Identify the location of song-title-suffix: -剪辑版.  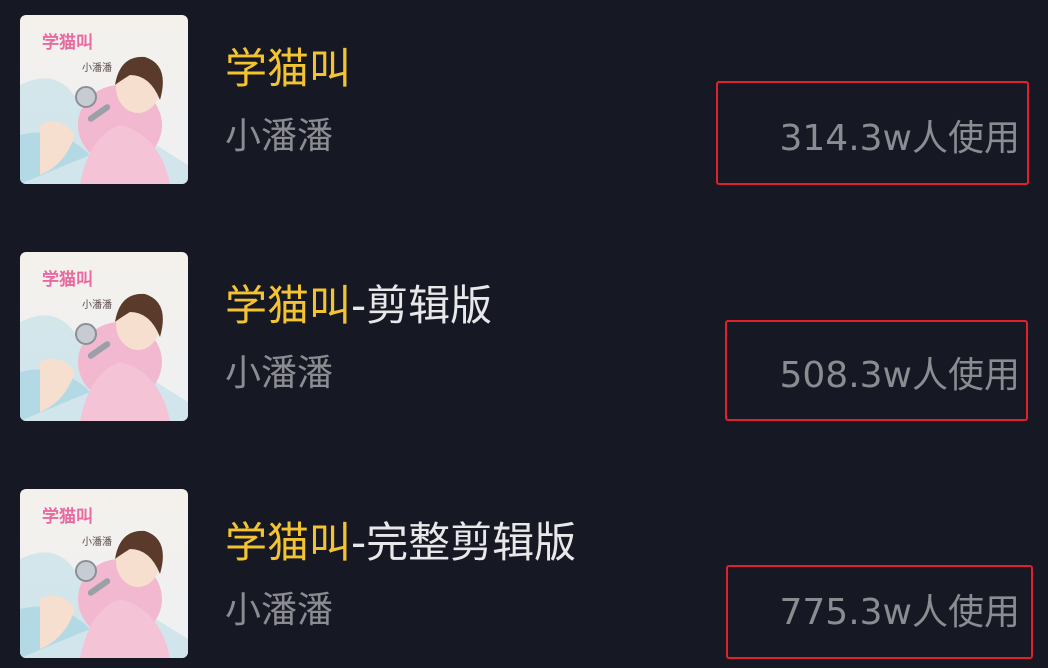
(422, 305).